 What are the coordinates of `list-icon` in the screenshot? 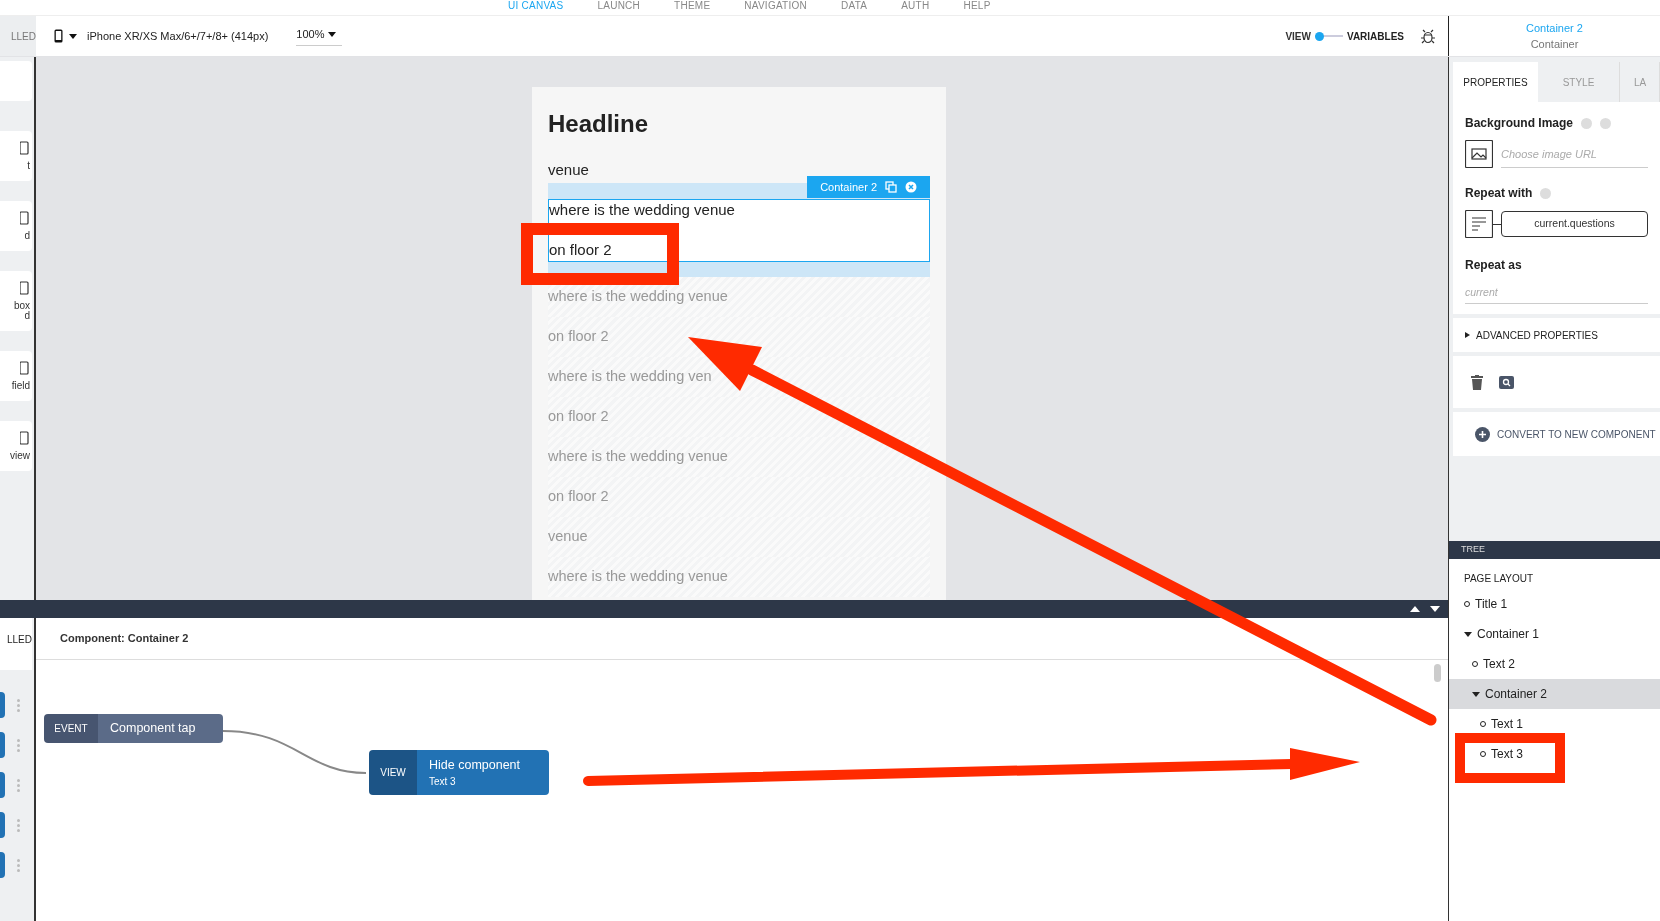 It's located at (1479, 224).